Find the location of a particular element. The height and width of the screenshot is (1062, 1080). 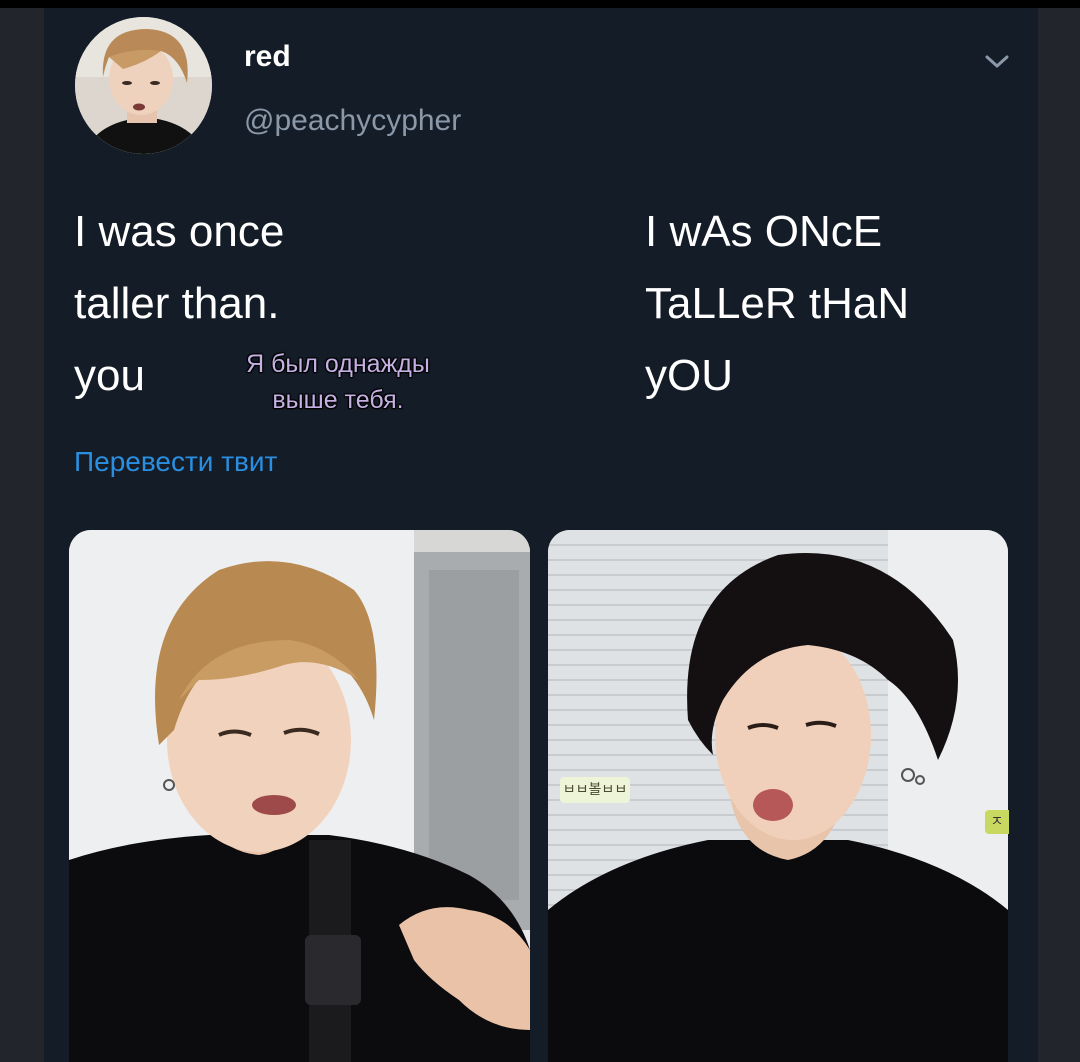

tweet-line: TaLLeR tHaN is located at coordinates (777, 303).